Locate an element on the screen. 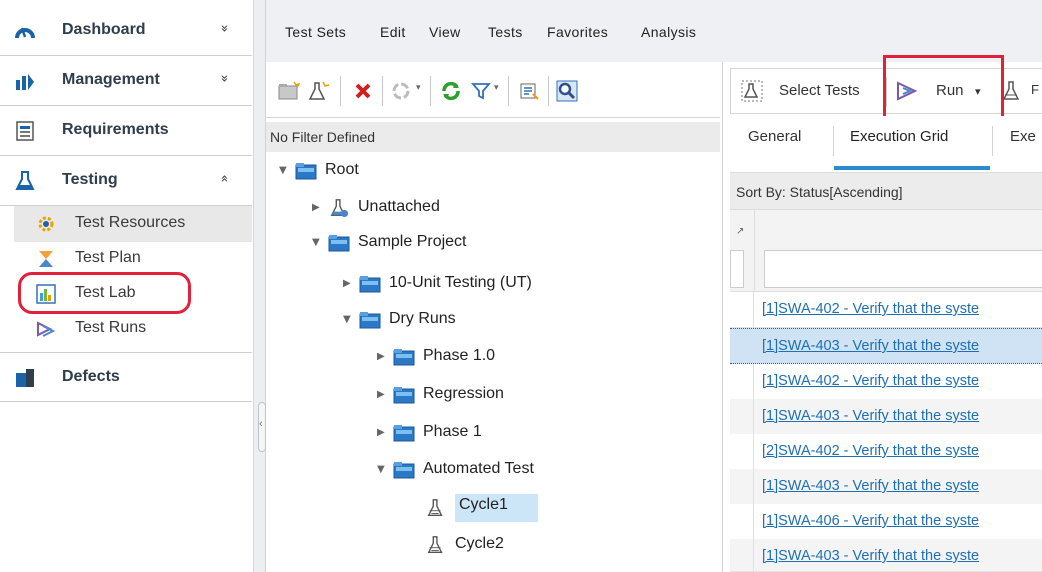 This screenshot has width=1042, height=572. grid-header: ↗ is located at coordinates (886, 251).